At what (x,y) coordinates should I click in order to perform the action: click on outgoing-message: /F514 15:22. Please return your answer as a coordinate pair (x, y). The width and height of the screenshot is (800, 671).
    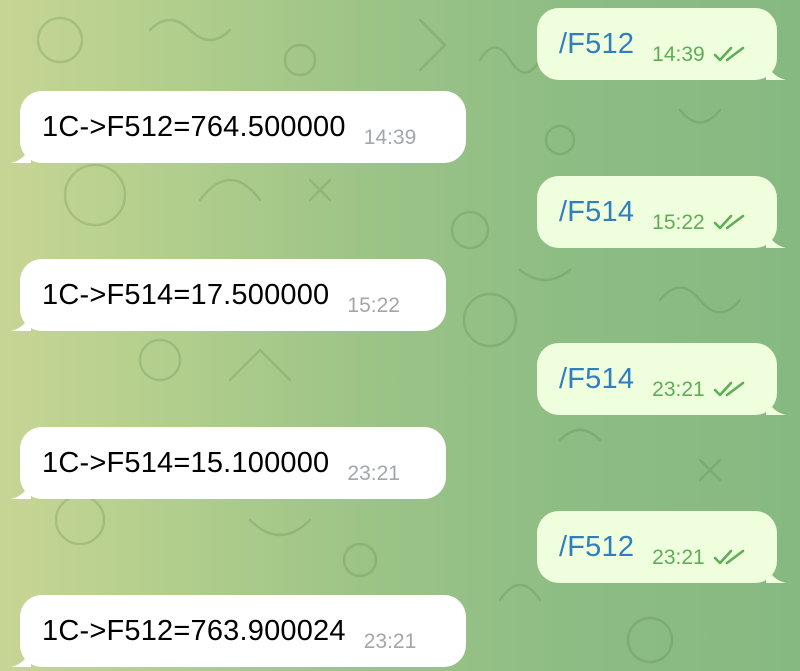
    Looking at the image, I should click on (661, 212).